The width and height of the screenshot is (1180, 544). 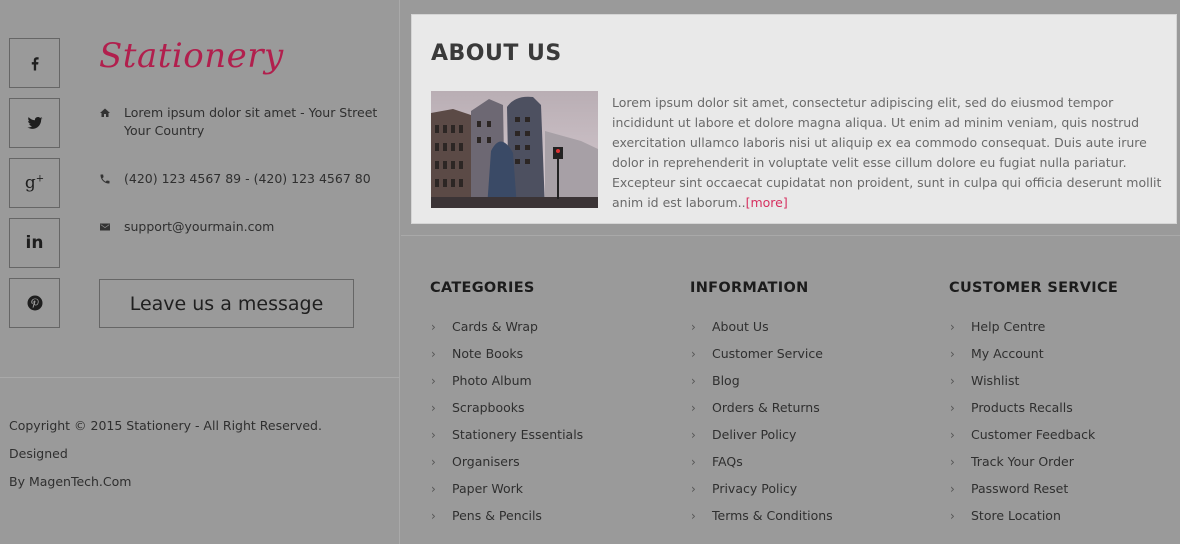 I want to click on link-text: Privacy Policy, so click(x=754, y=488).